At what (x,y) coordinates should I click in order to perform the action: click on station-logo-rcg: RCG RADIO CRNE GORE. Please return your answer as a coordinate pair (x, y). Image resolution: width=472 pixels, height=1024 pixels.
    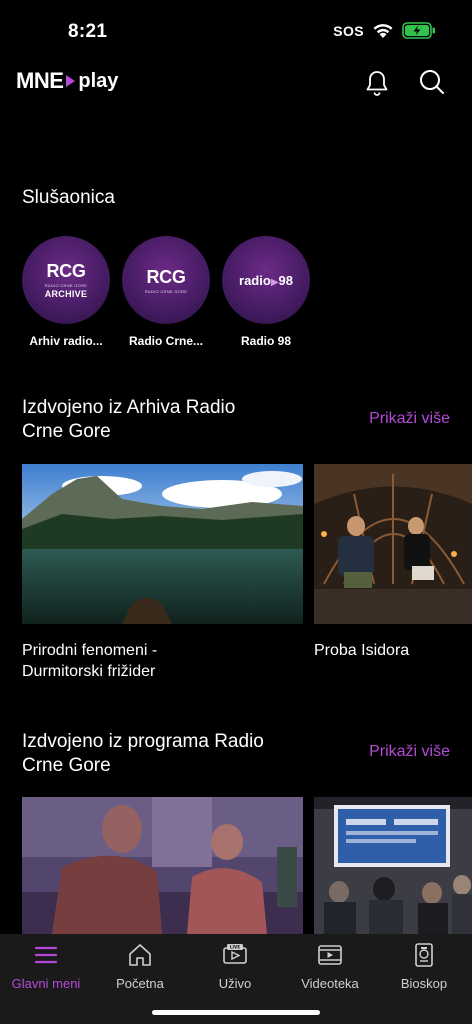
    Looking at the image, I should click on (166, 280).